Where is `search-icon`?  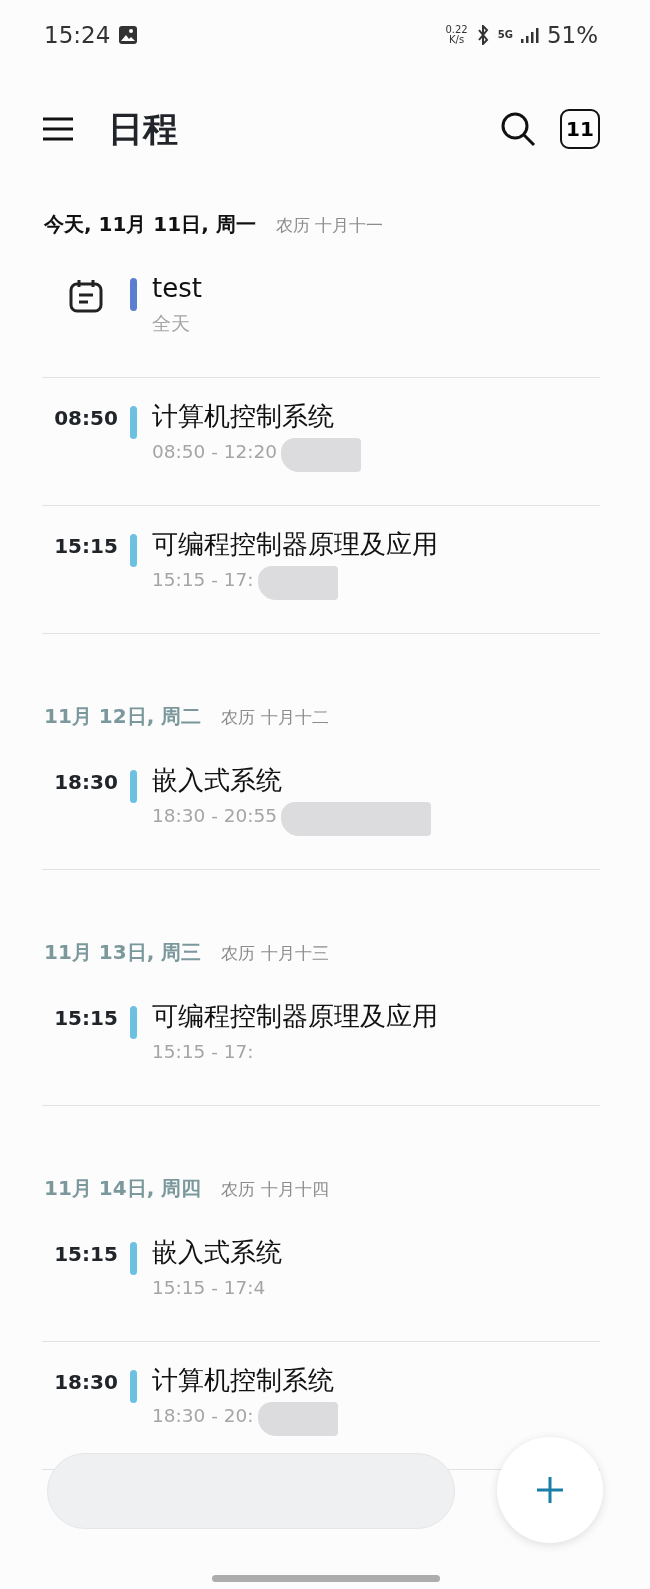
search-icon is located at coordinates (518, 129).